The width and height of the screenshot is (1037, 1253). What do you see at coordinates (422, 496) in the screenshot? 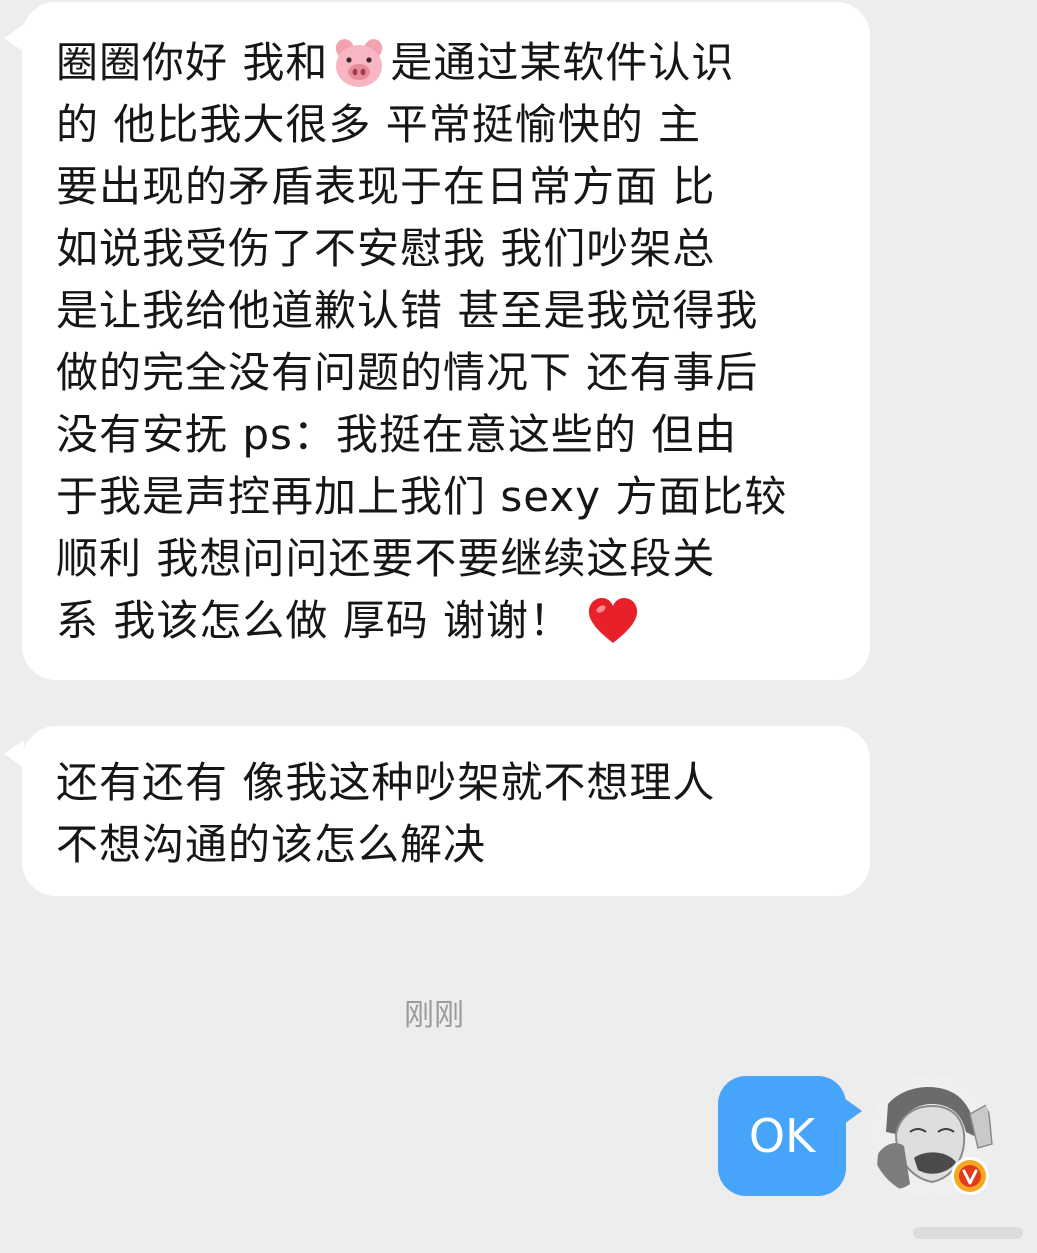
I see `message-line: 于我是声控再加上我们 sexy 方面比较` at bounding box center [422, 496].